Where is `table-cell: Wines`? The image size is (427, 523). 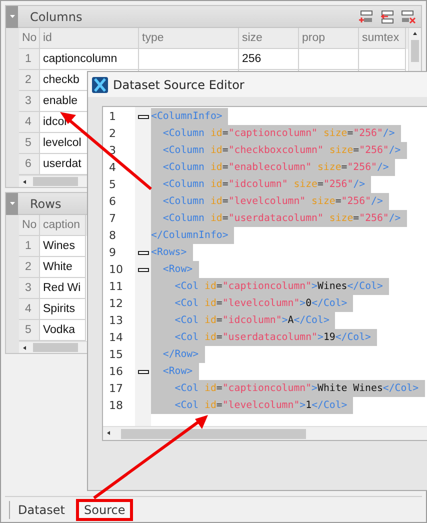 table-cell: Wines is located at coordinates (63, 246).